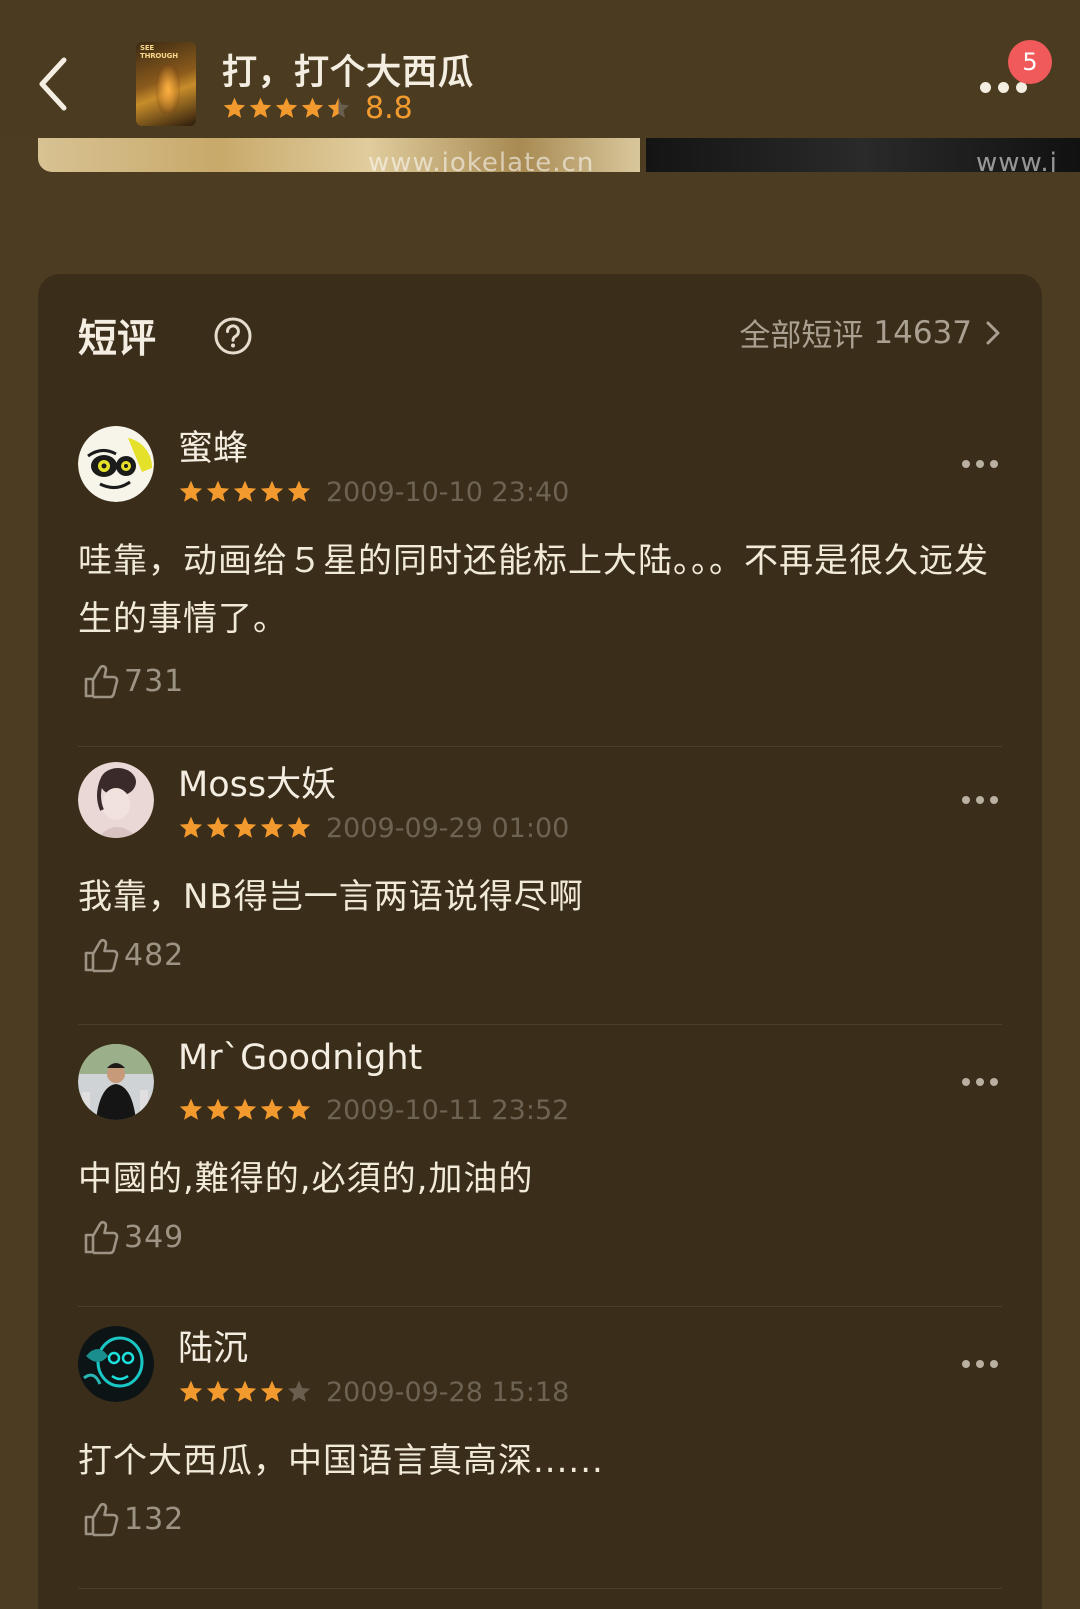 The image size is (1080, 1609). Describe the element at coordinates (154, 1519) in the screenshot. I see `like-count: 132` at that location.